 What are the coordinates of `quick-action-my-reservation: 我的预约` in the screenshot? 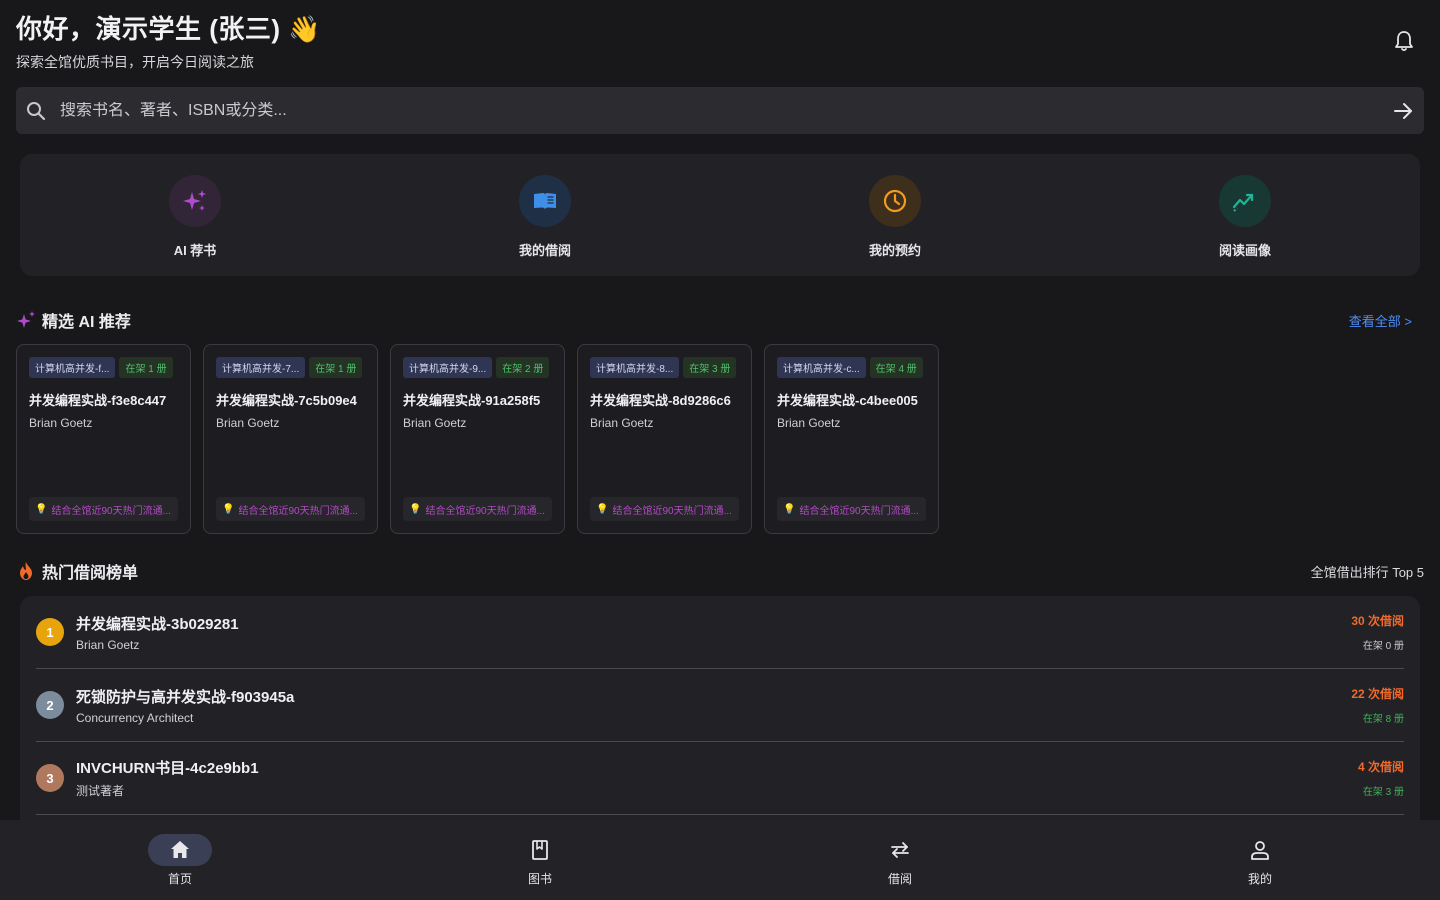 It's located at (895, 215).